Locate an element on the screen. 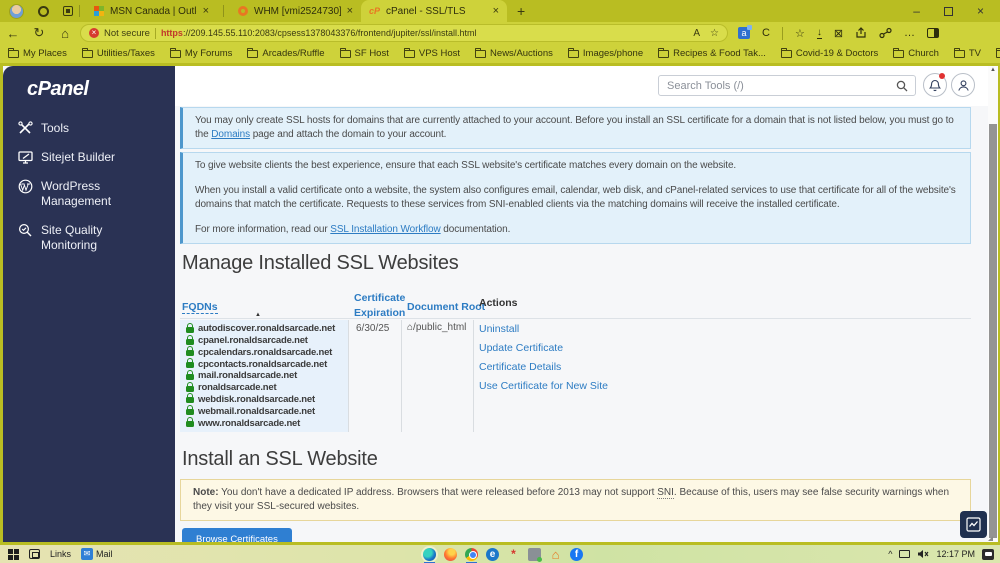 The image size is (1000, 563). bookmark-folder: Covid-19 & Doctors is located at coordinates (829, 53).